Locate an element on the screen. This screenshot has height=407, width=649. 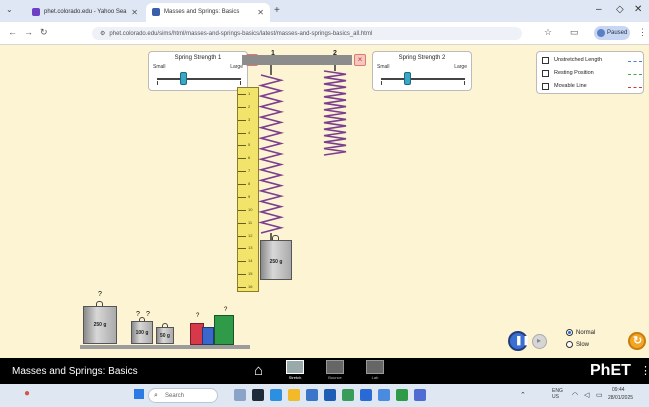
step-forward-button: ▸ is located at coordinates (539, 341).